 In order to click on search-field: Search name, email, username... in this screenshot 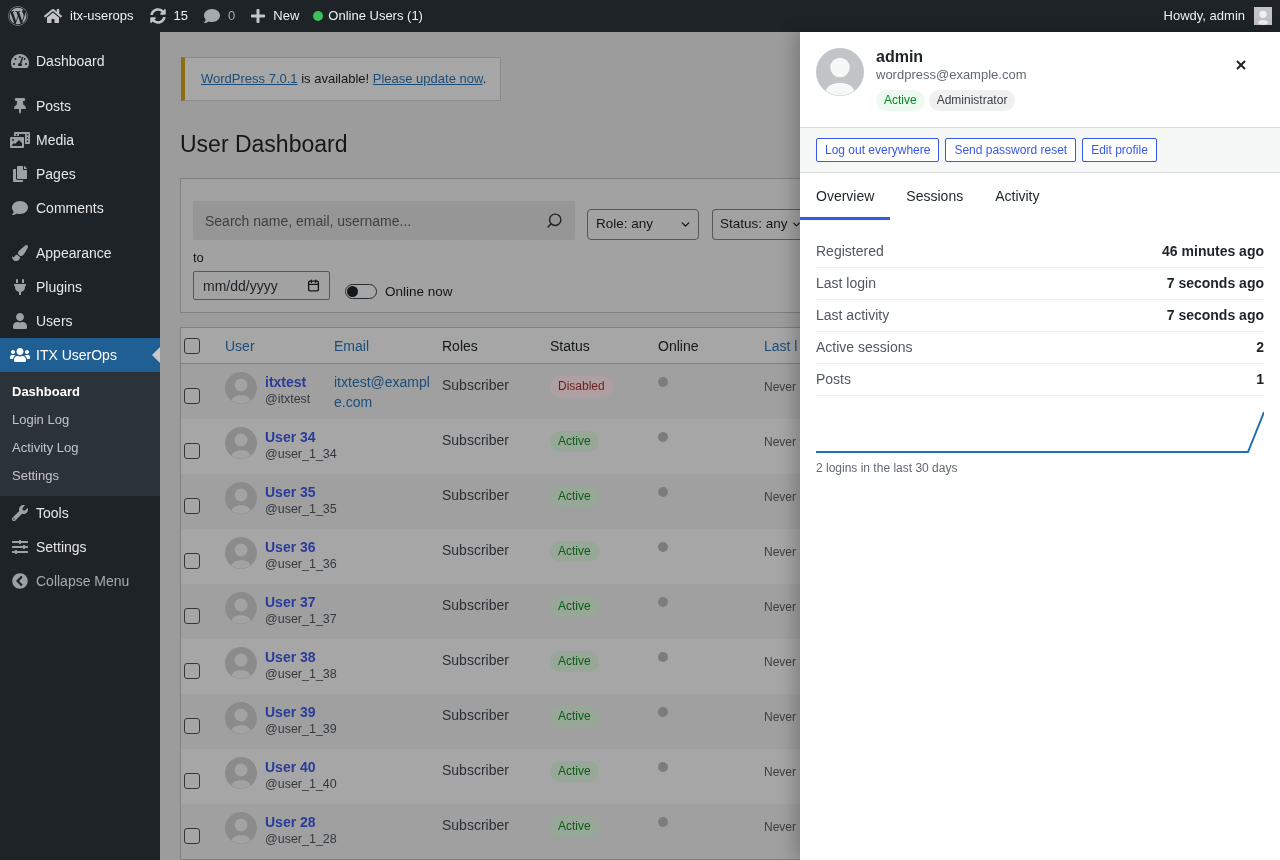, I will do `click(384, 220)`.